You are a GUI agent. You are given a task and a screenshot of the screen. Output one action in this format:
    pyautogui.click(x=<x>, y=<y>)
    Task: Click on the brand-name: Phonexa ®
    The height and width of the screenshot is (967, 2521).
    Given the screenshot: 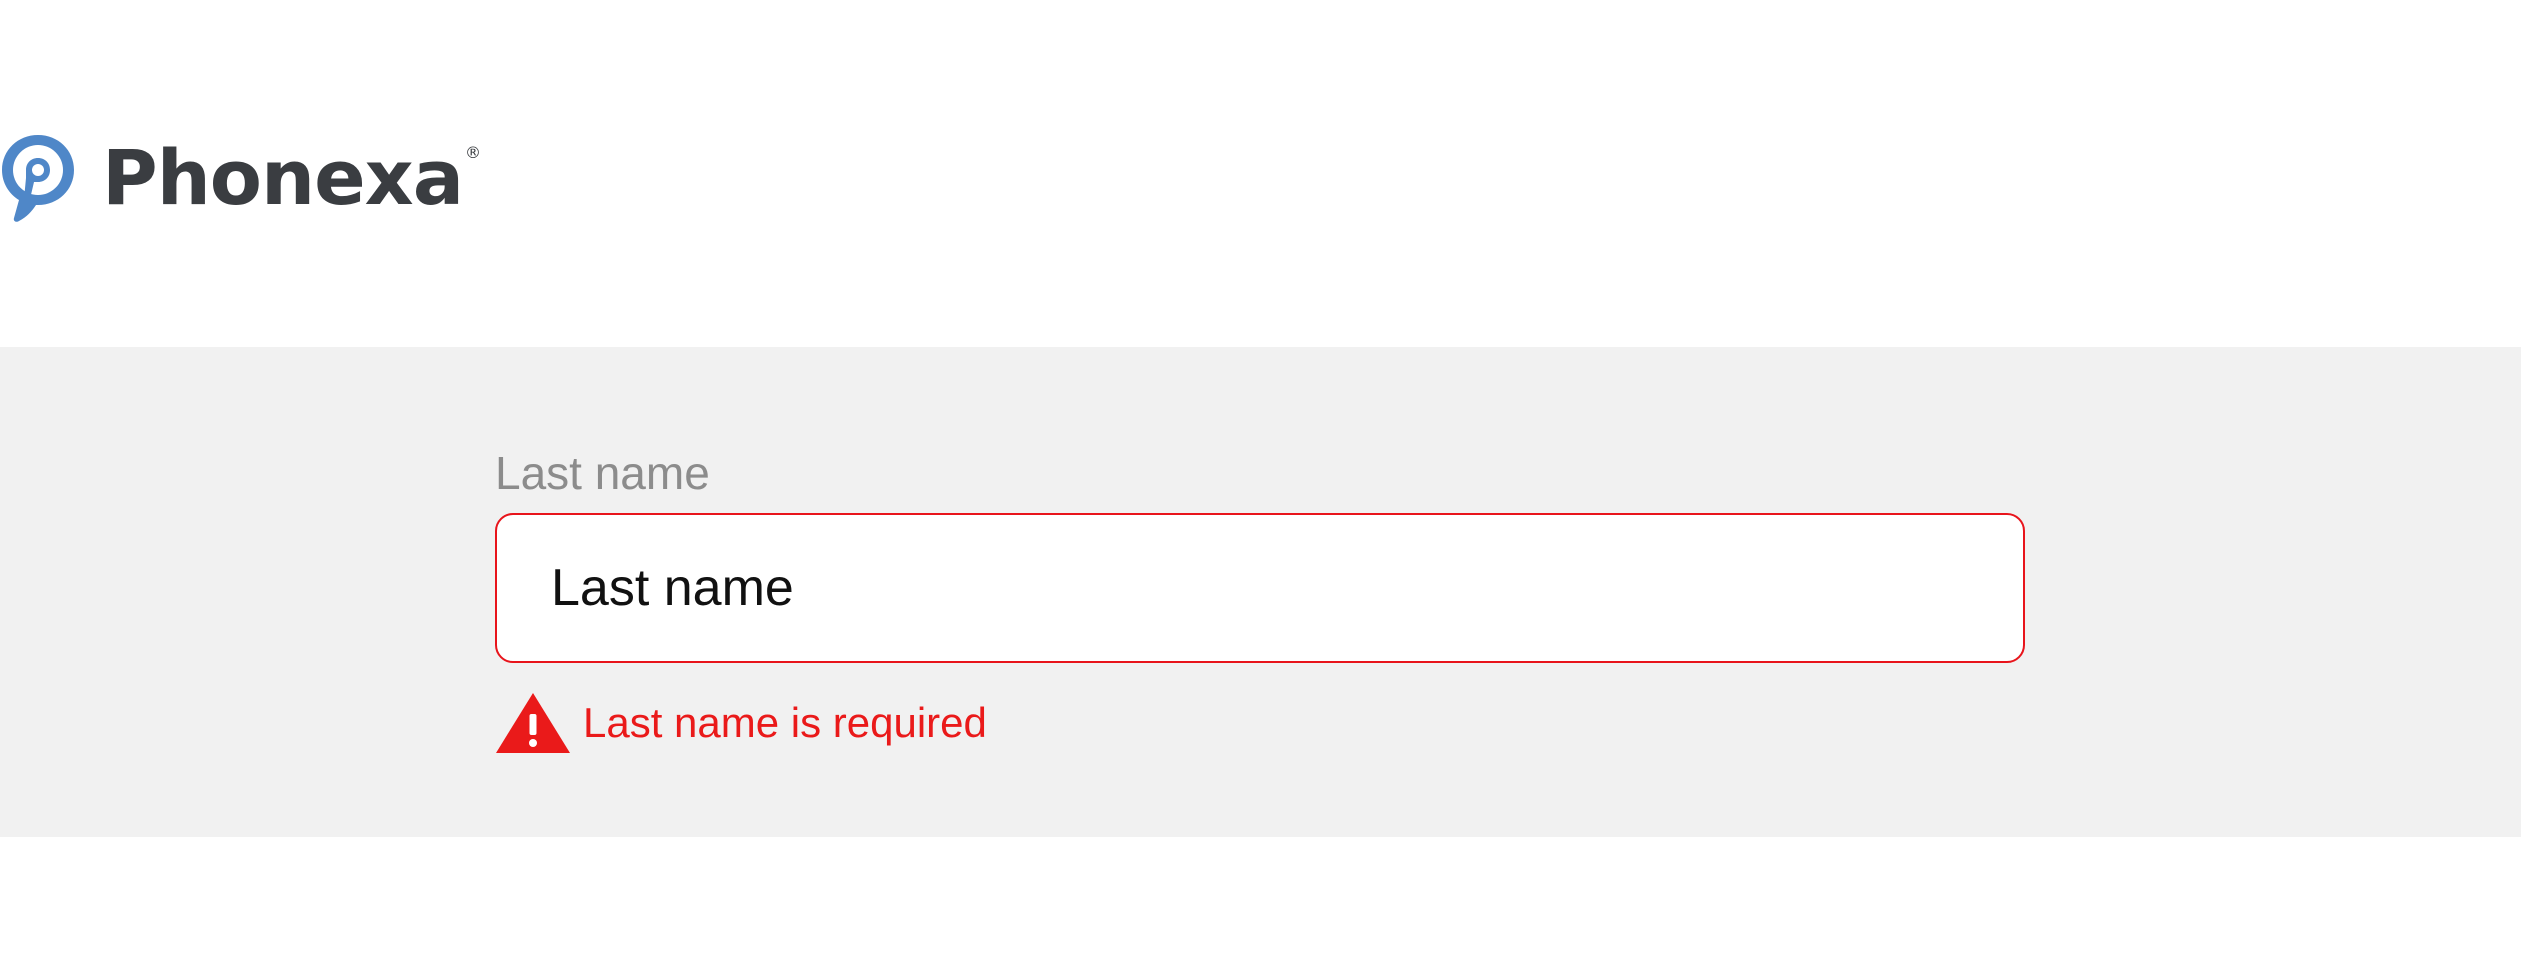 What is the action you would take?
    pyautogui.click(x=291, y=177)
    